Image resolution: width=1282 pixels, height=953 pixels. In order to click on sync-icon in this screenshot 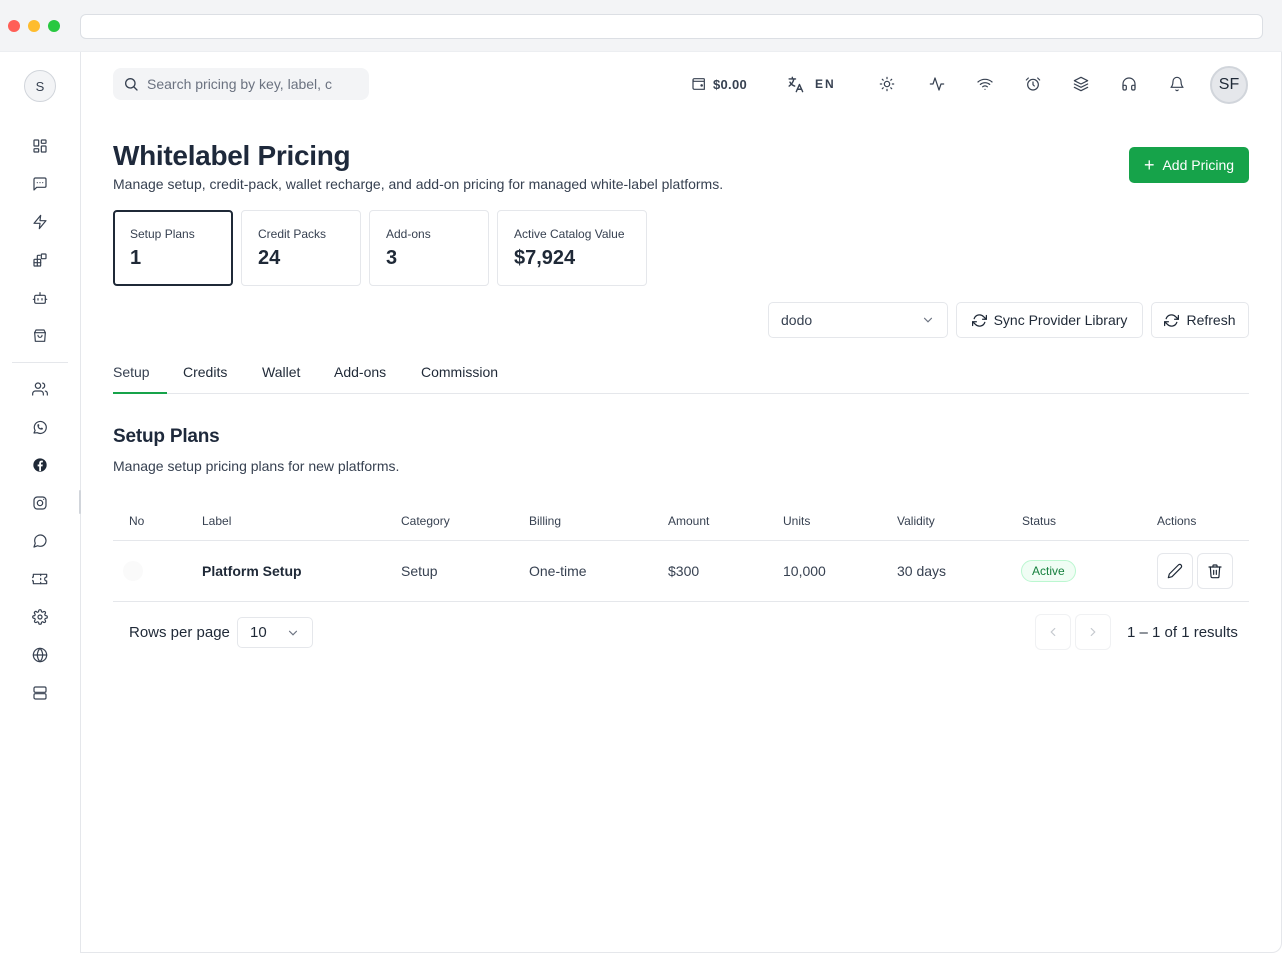, I will do `click(979, 320)`.